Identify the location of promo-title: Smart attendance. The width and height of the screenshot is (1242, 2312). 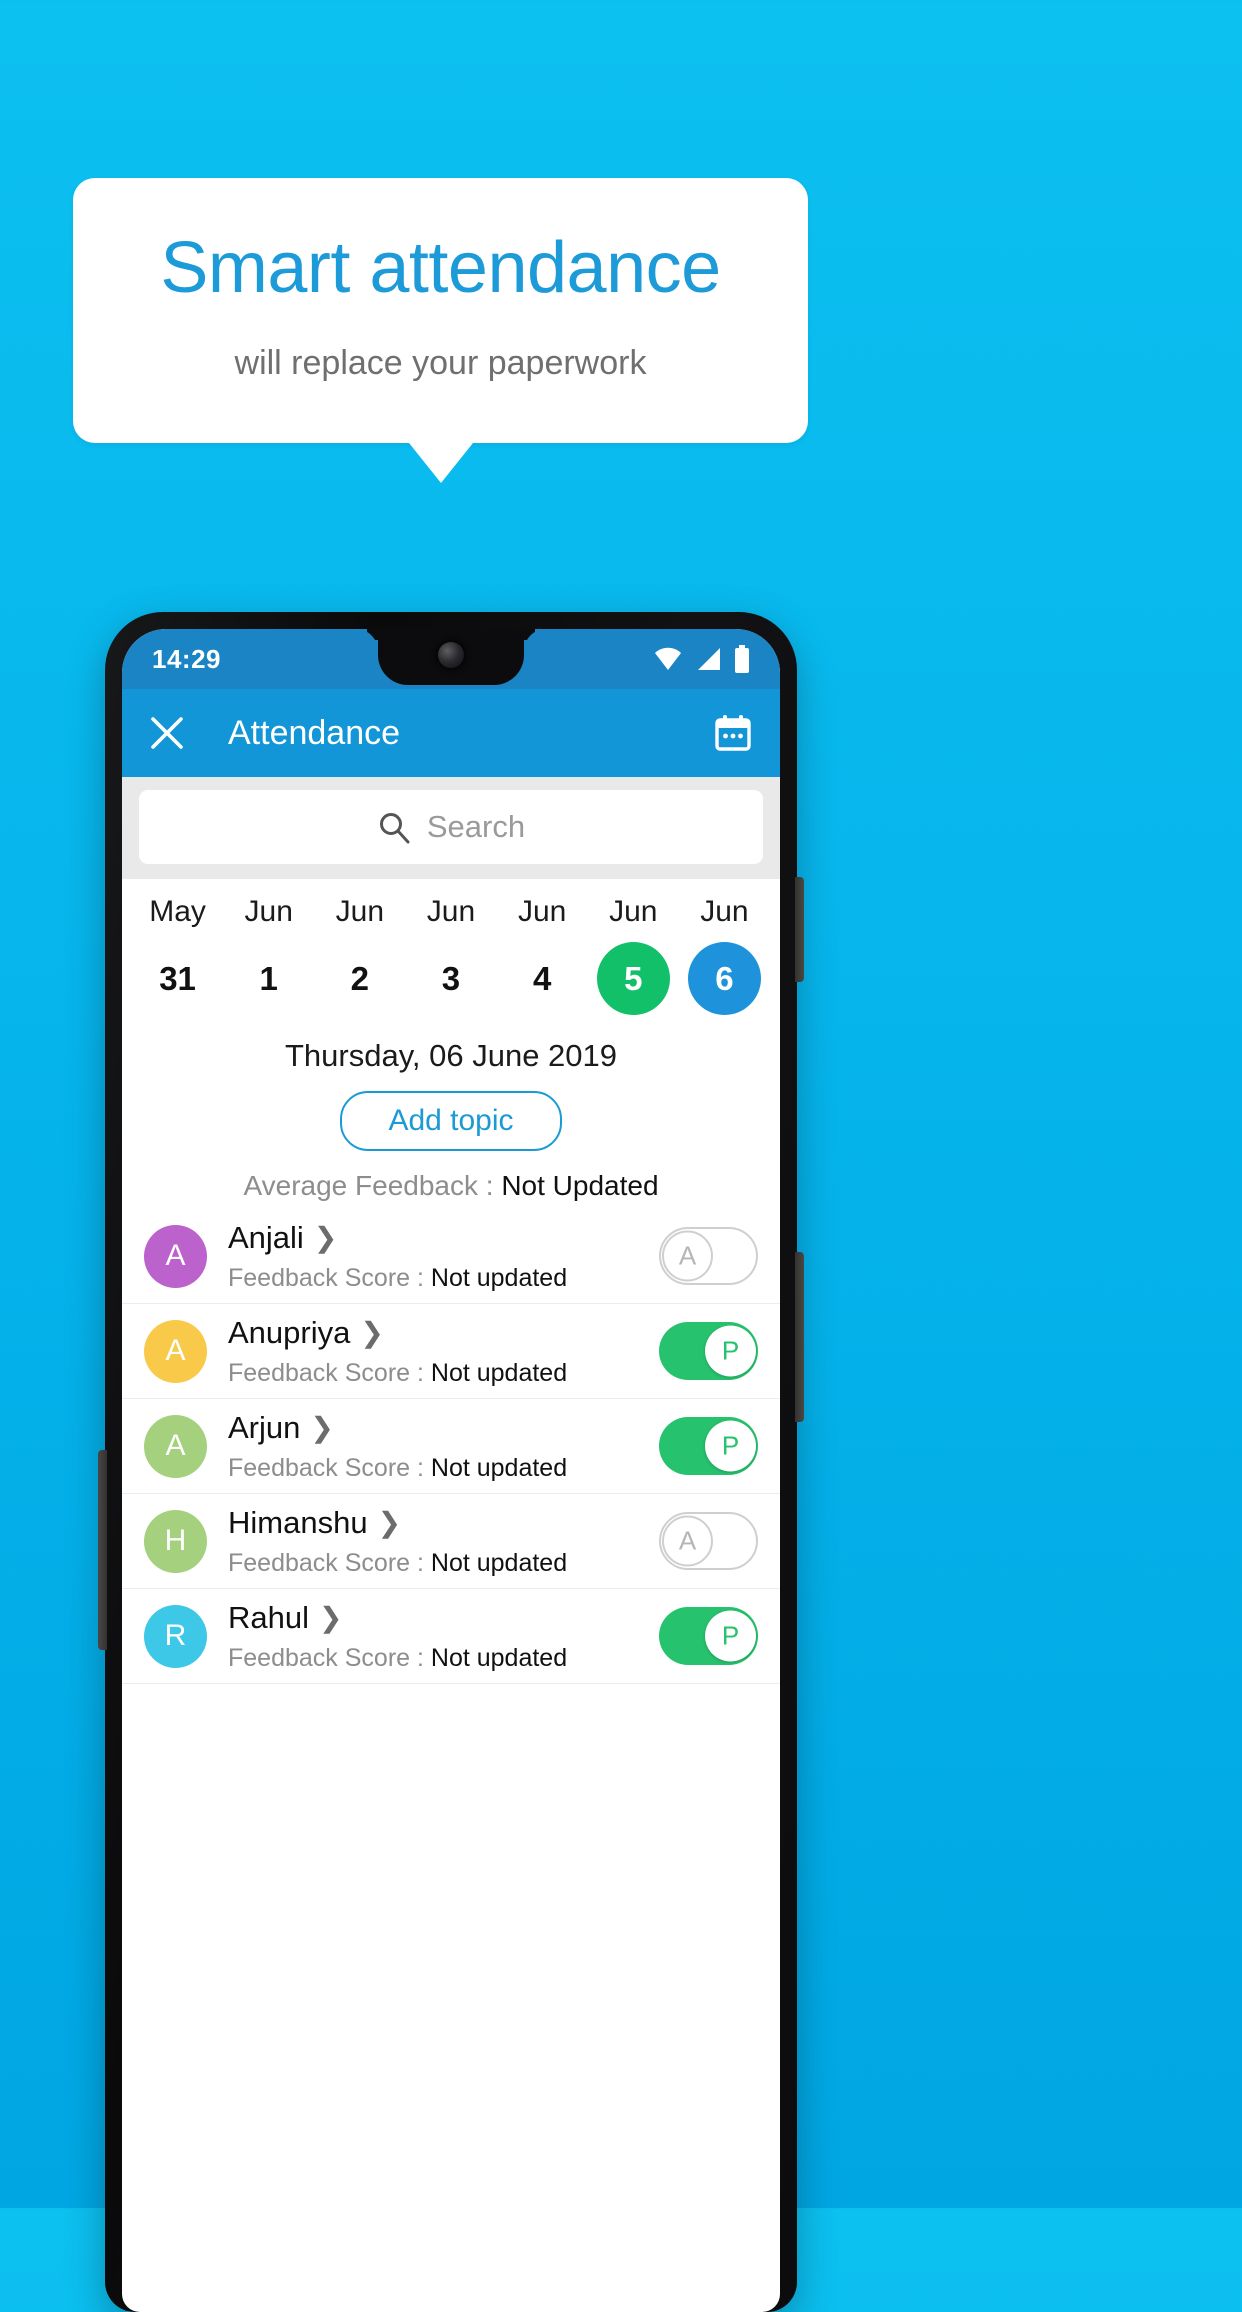
(440, 268).